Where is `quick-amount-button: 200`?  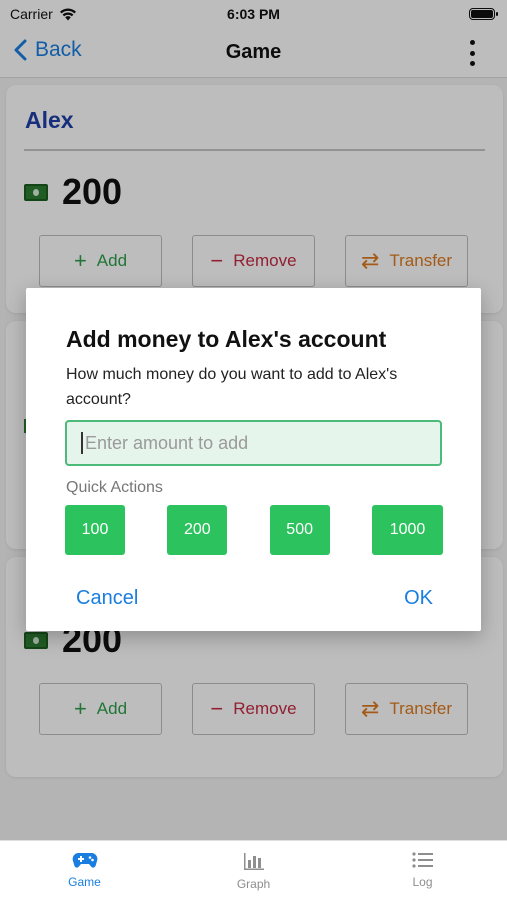 quick-amount-button: 200 is located at coordinates (197, 530).